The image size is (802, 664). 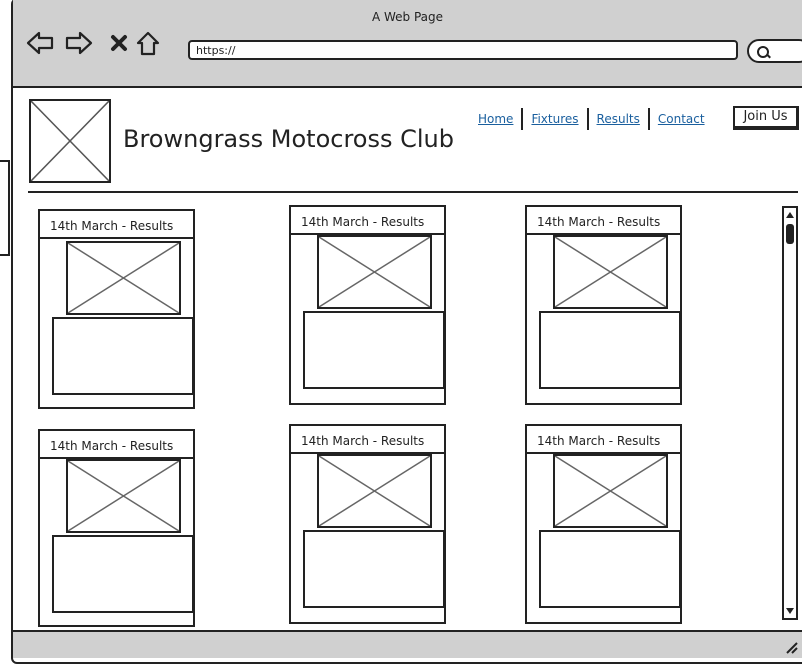 I want to click on home-button, so click(x=148, y=43).